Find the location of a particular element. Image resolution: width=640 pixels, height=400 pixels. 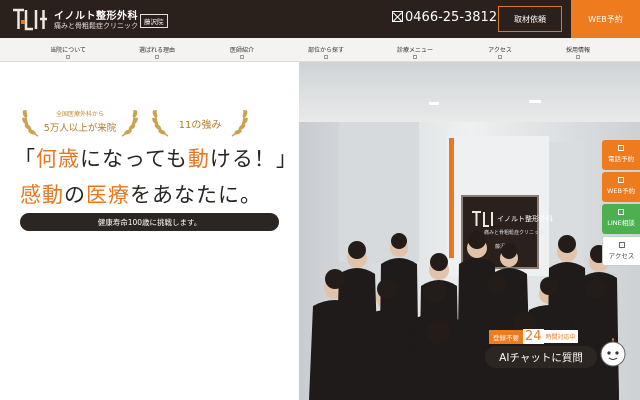

nav-item-label: 診療メニュー is located at coordinates (414, 50).